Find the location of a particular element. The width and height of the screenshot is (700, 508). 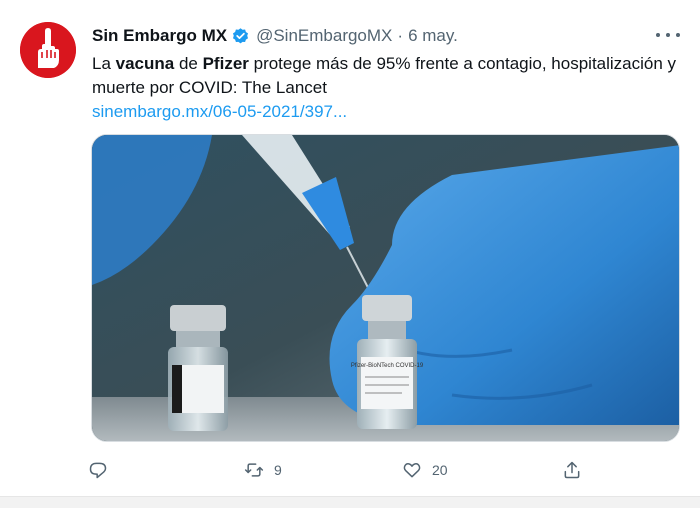

reply-button is located at coordinates (103, 470).